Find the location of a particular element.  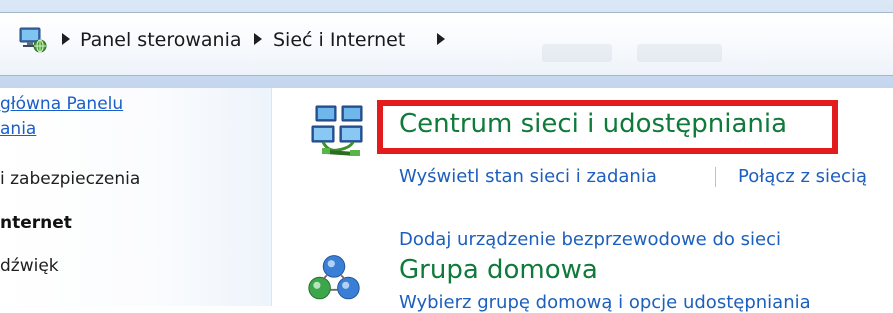

homegroup-icon is located at coordinates (334, 279).